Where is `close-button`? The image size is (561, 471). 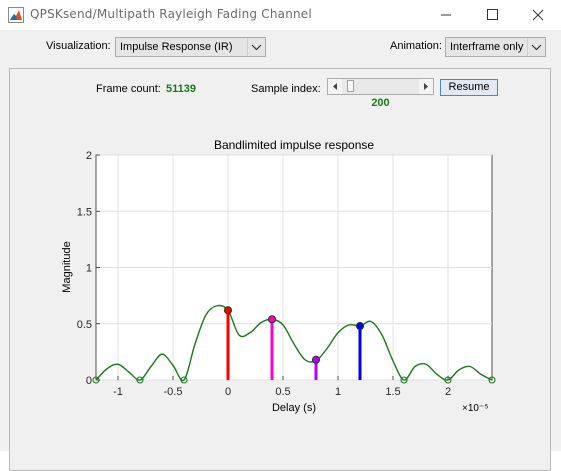 close-button is located at coordinates (538, 15).